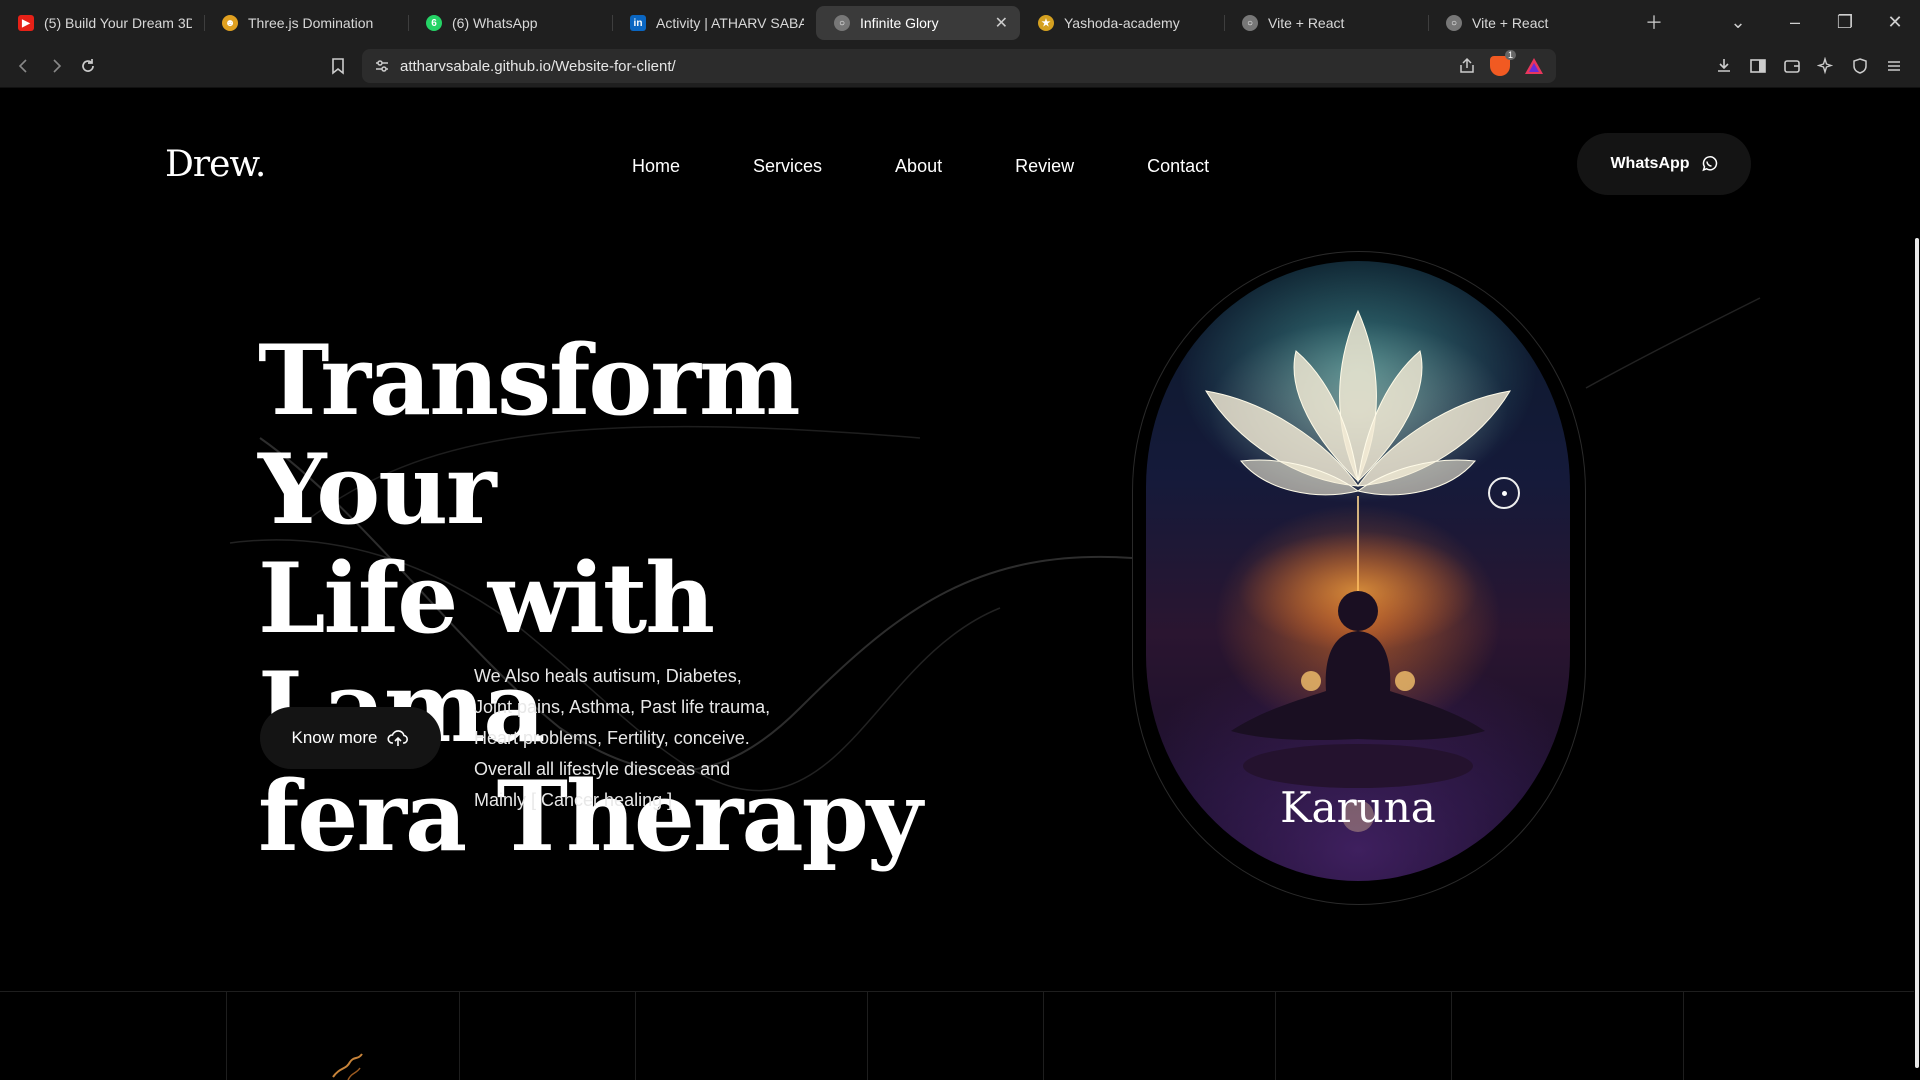 This screenshot has width=1920, height=1080. I want to click on vpn-button, so click(1860, 66).